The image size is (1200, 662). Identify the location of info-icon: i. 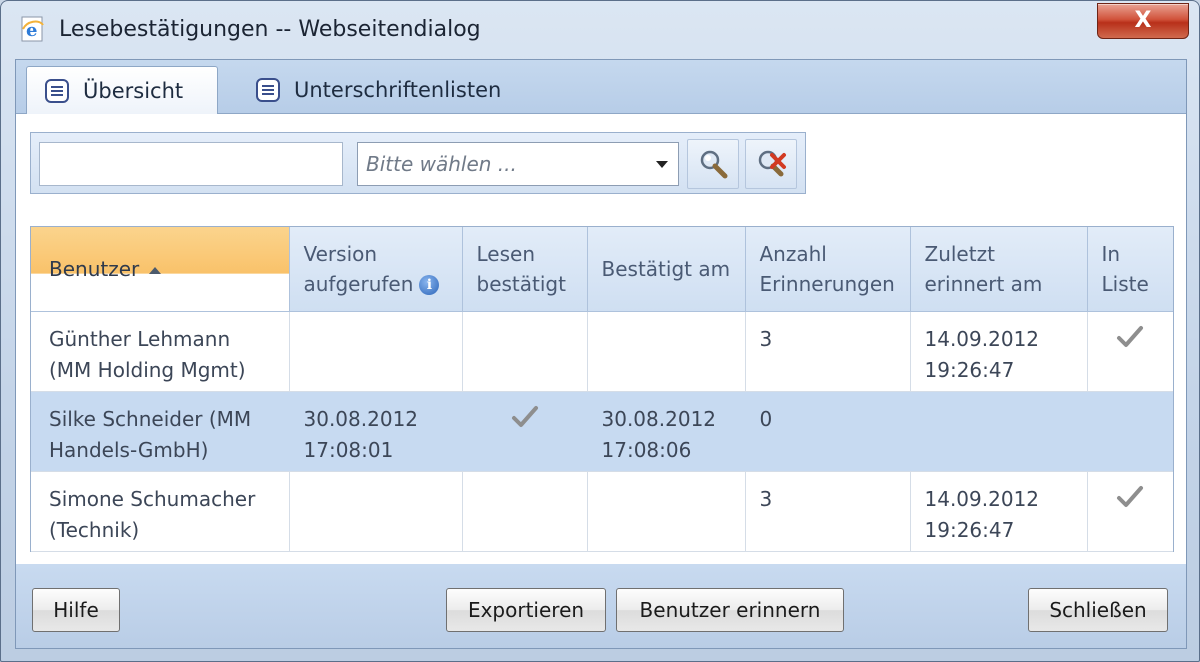
(429, 285).